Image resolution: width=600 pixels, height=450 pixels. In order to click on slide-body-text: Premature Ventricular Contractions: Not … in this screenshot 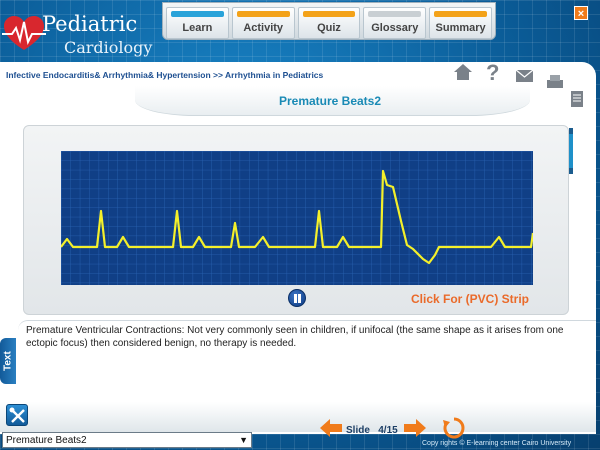, I will do `click(295, 337)`.